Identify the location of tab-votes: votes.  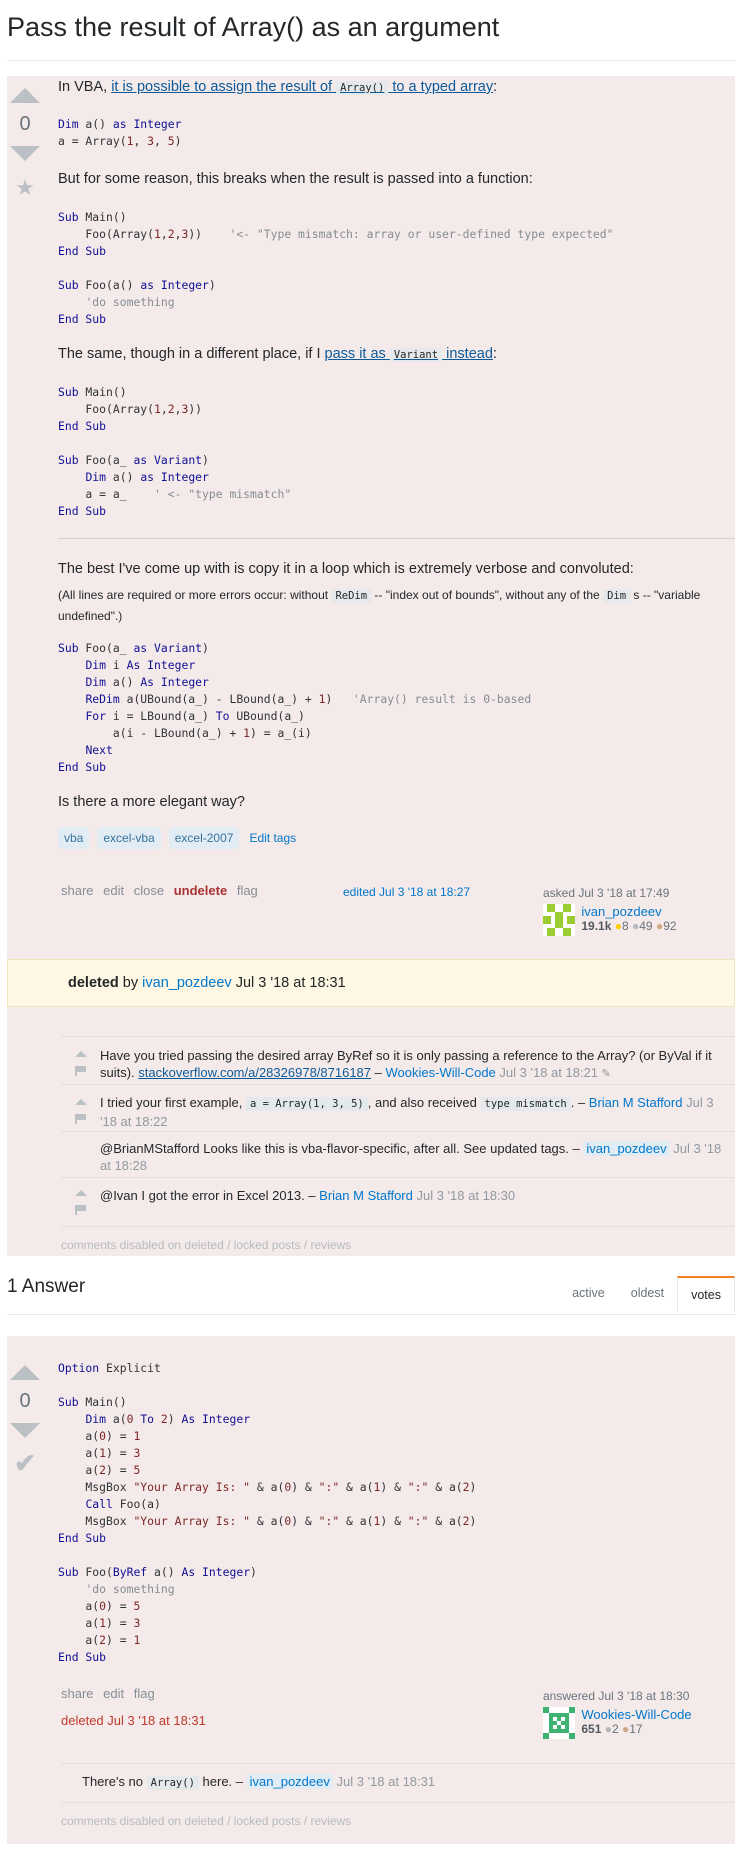
(706, 1294).